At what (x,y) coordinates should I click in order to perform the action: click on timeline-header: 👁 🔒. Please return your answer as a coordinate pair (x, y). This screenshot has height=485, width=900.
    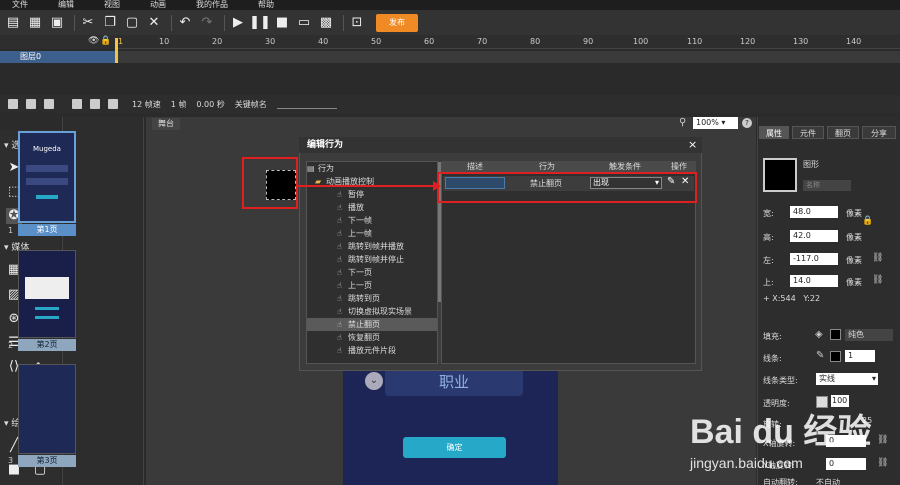
    Looking at the image, I should click on (57, 42).